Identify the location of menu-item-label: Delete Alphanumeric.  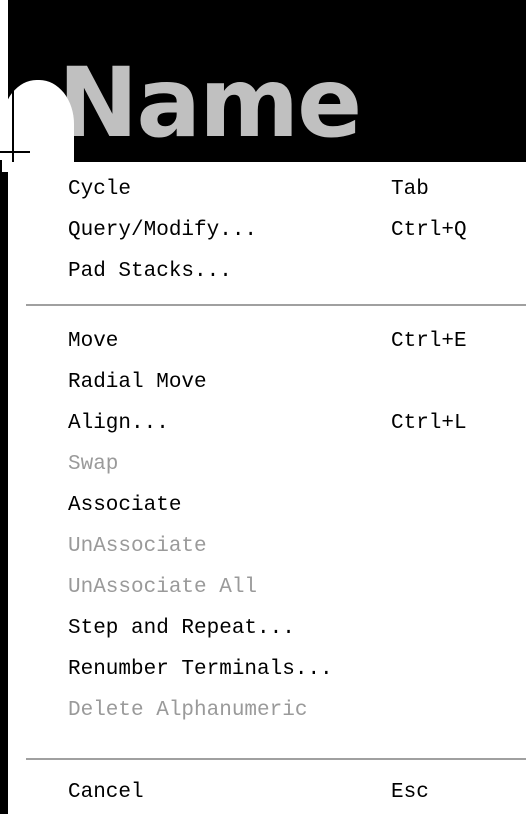
(188, 710).